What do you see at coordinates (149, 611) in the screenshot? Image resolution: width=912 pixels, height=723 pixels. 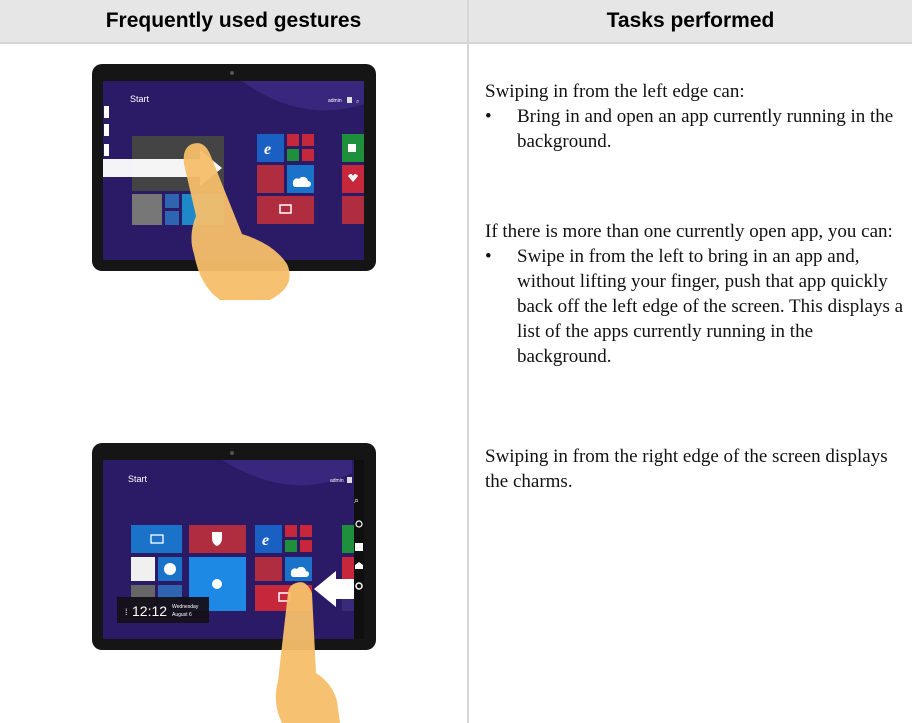 I see `clock-time: 12:12` at bounding box center [149, 611].